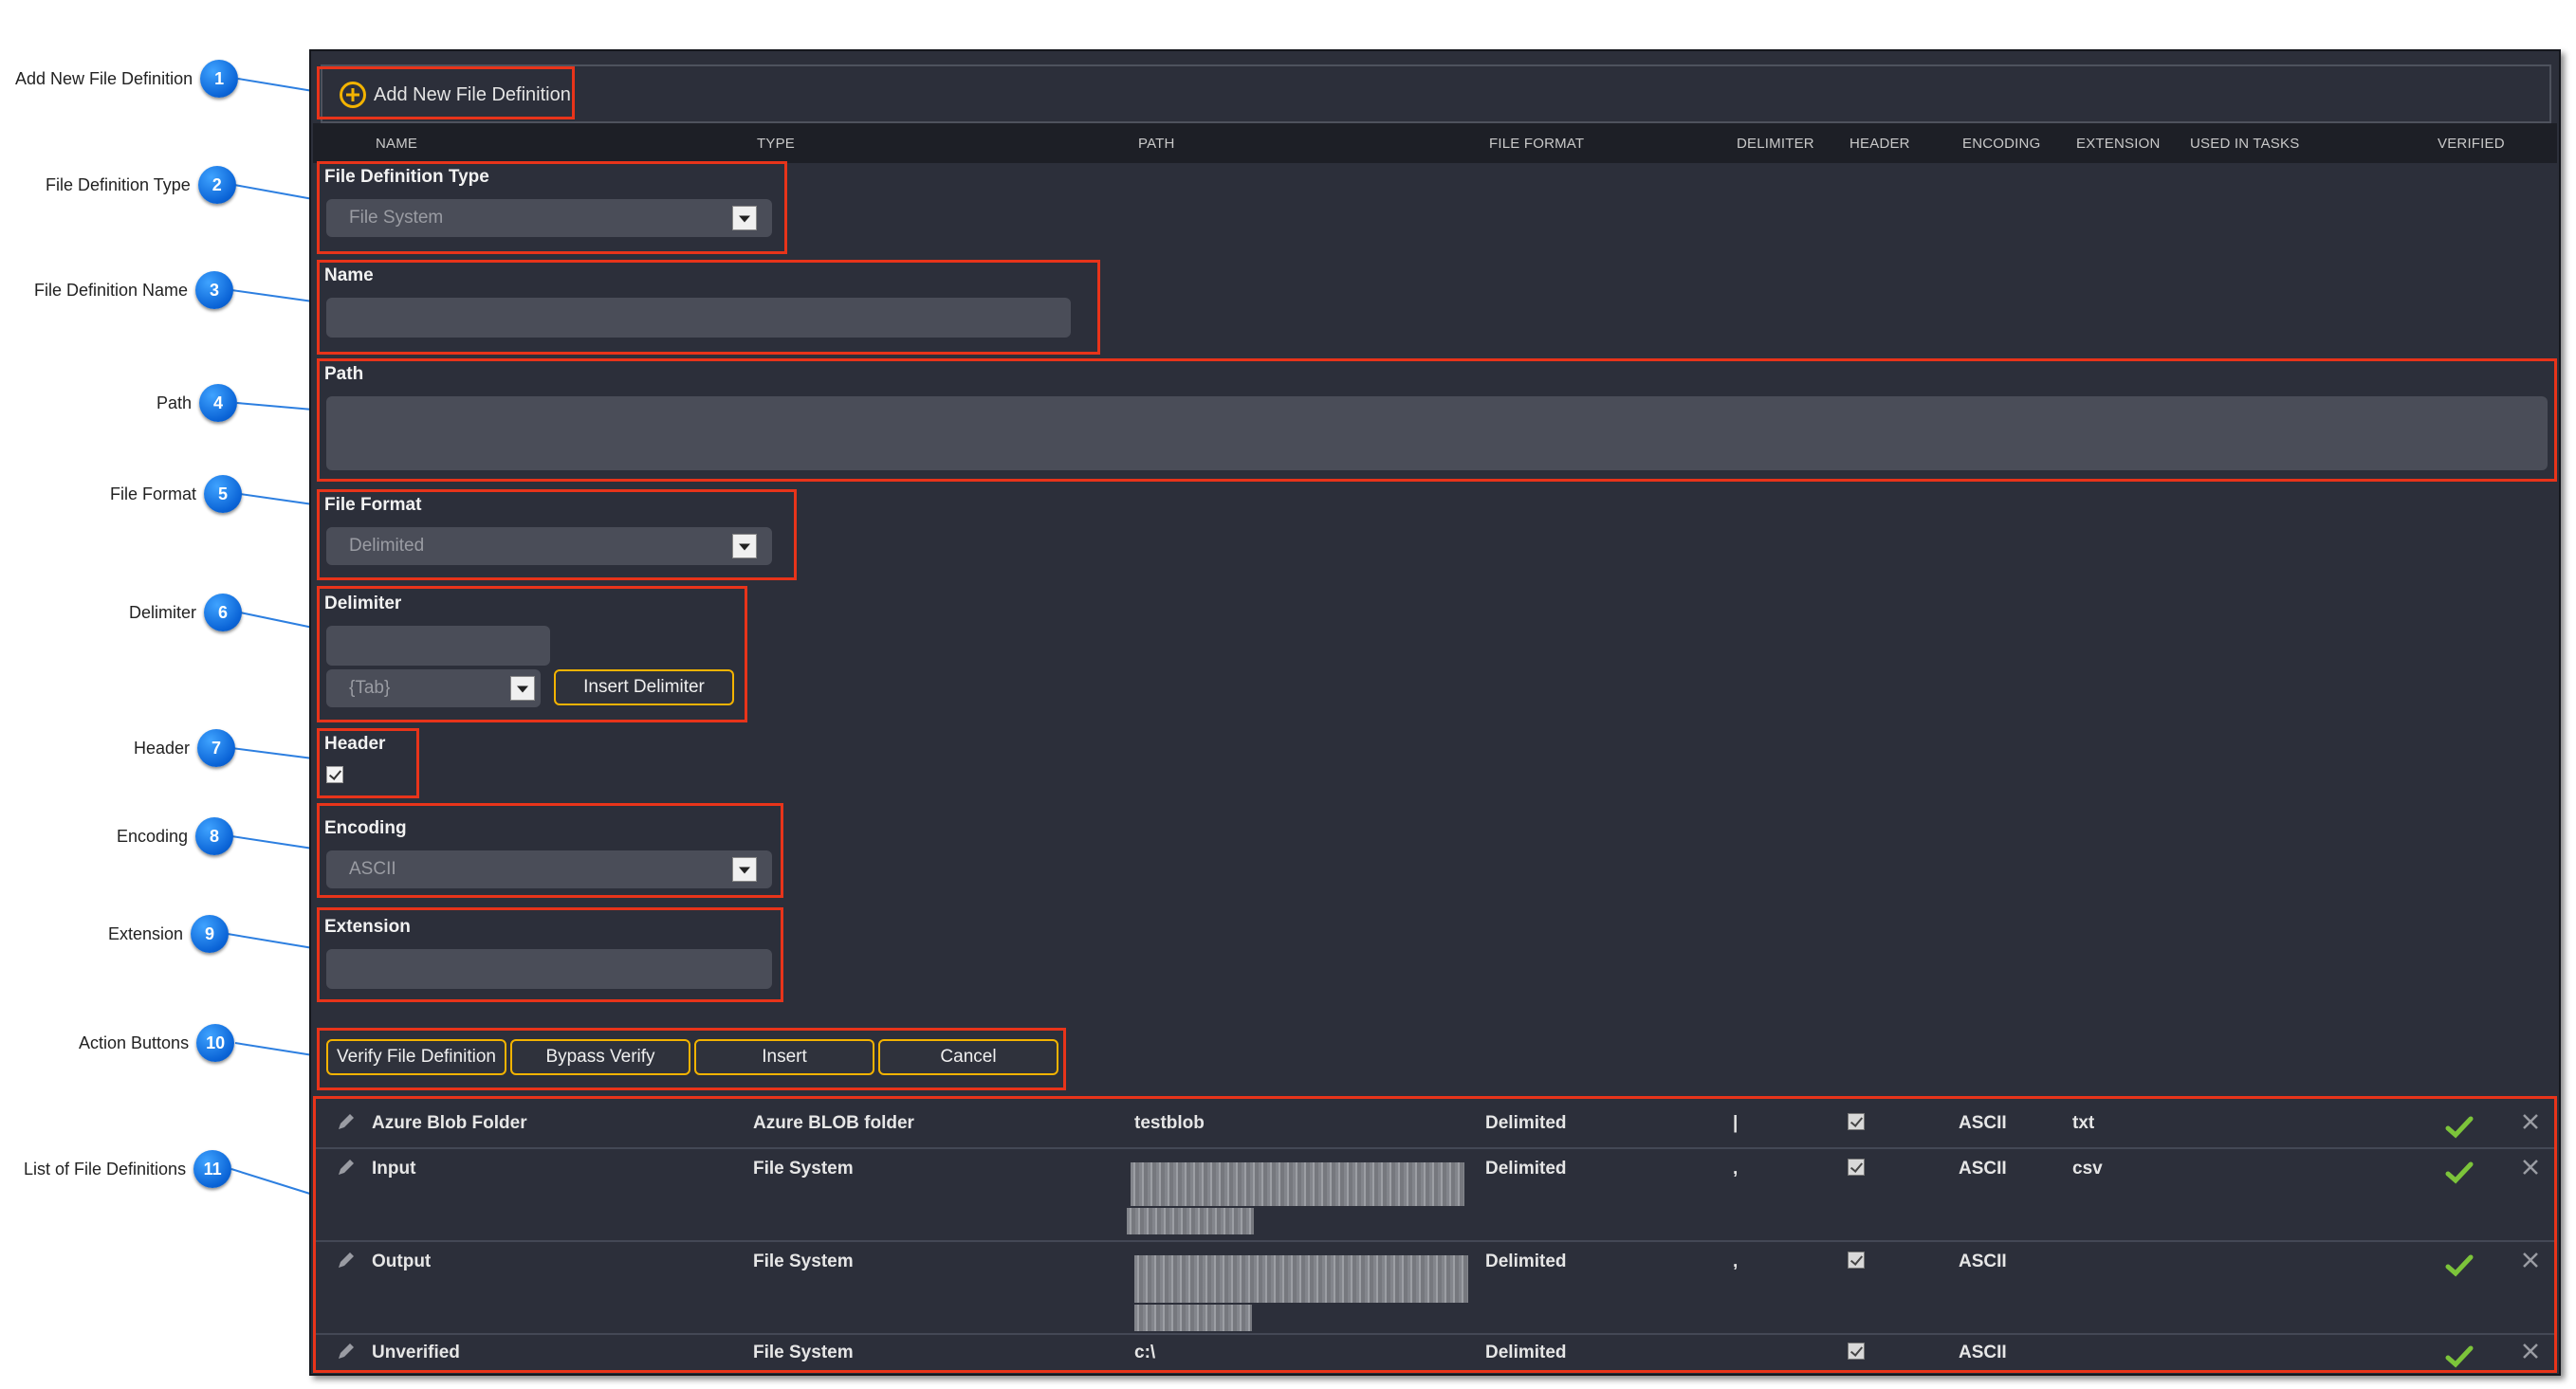 The width and height of the screenshot is (2576, 1389). I want to click on callout-badge: 6, so click(223, 612).